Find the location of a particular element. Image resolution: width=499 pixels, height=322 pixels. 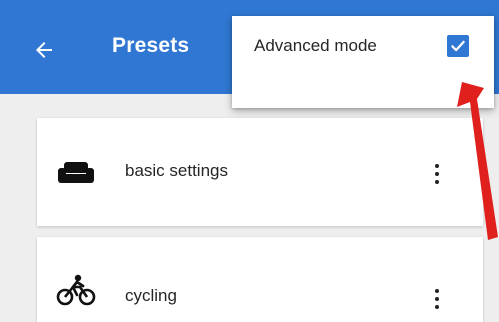

sofa-icon is located at coordinates (76, 173).